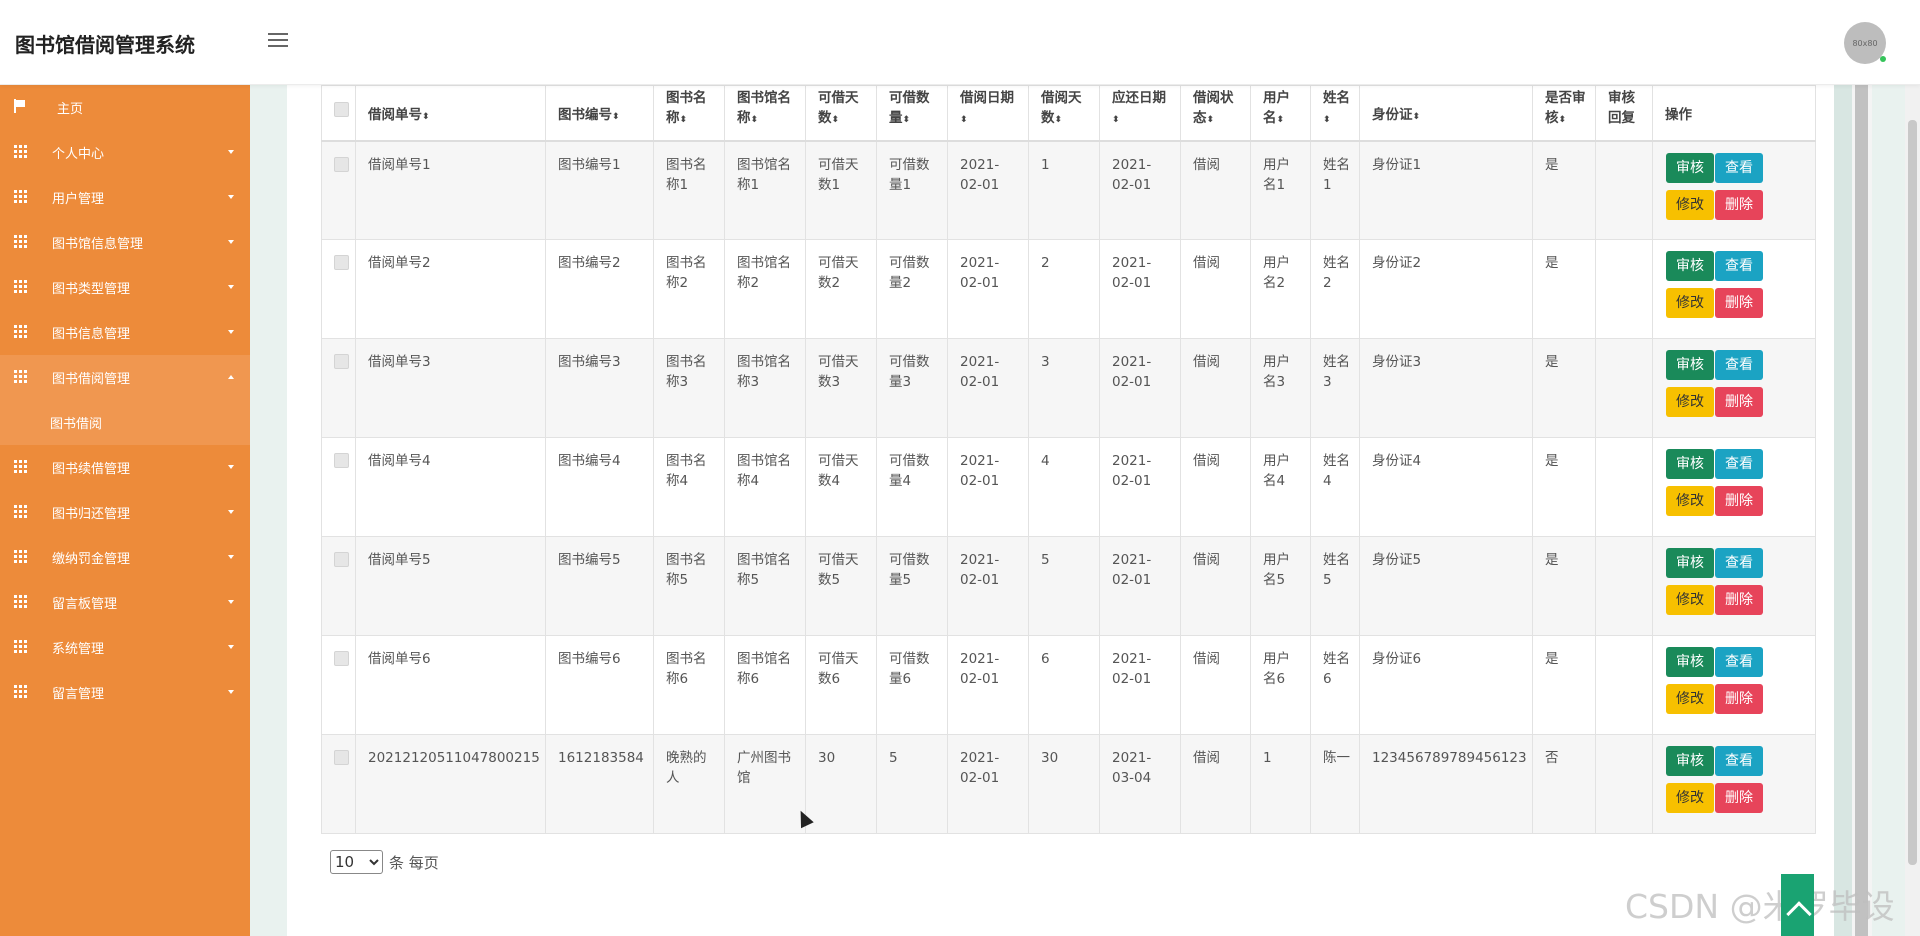 The width and height of the screenshot is (1920, 936). I want to click on table-cell: 用户名2, so click(1280, 289).